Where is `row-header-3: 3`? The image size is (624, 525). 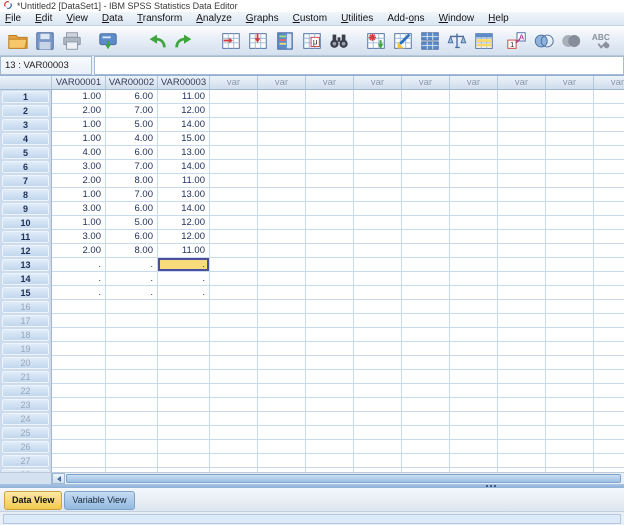
row-header-3: 3 is located at coordinates (26, 125).